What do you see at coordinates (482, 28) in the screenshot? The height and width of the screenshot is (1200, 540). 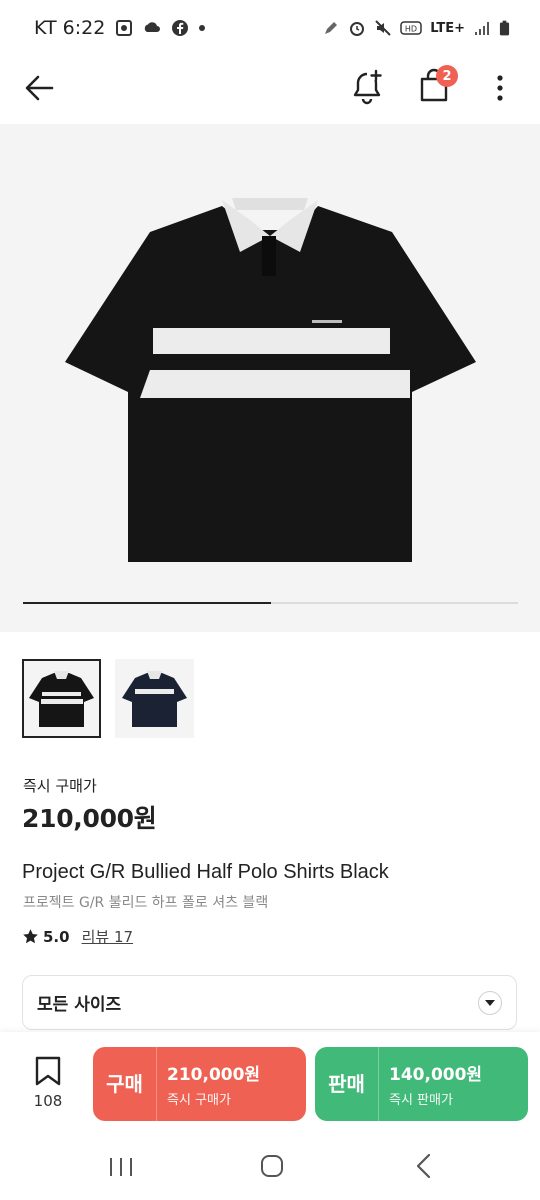 I see `signal-icon` at bounding box center [482, 28].